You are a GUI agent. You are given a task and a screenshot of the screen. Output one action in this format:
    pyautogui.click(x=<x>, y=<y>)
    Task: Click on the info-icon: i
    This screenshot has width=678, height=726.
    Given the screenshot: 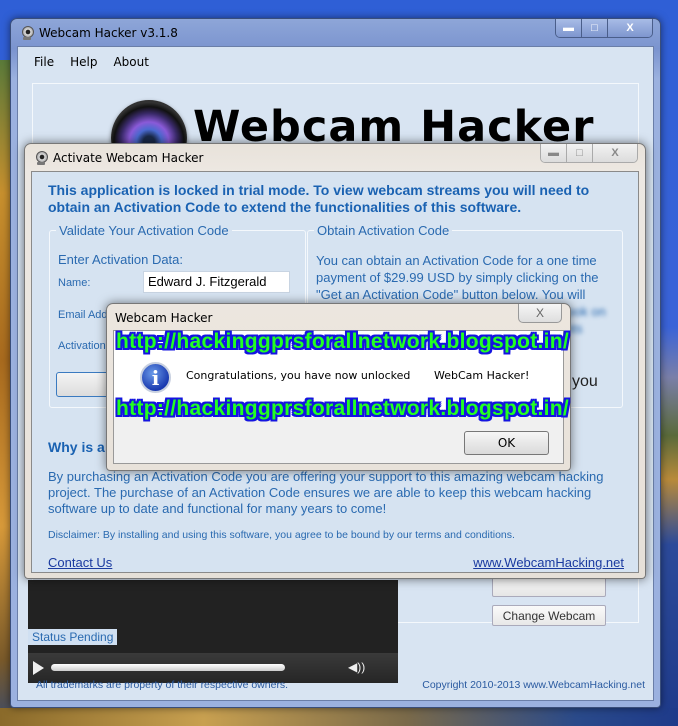 What is the action you would take?
    pyautogui.click(x=155, y=377)
    